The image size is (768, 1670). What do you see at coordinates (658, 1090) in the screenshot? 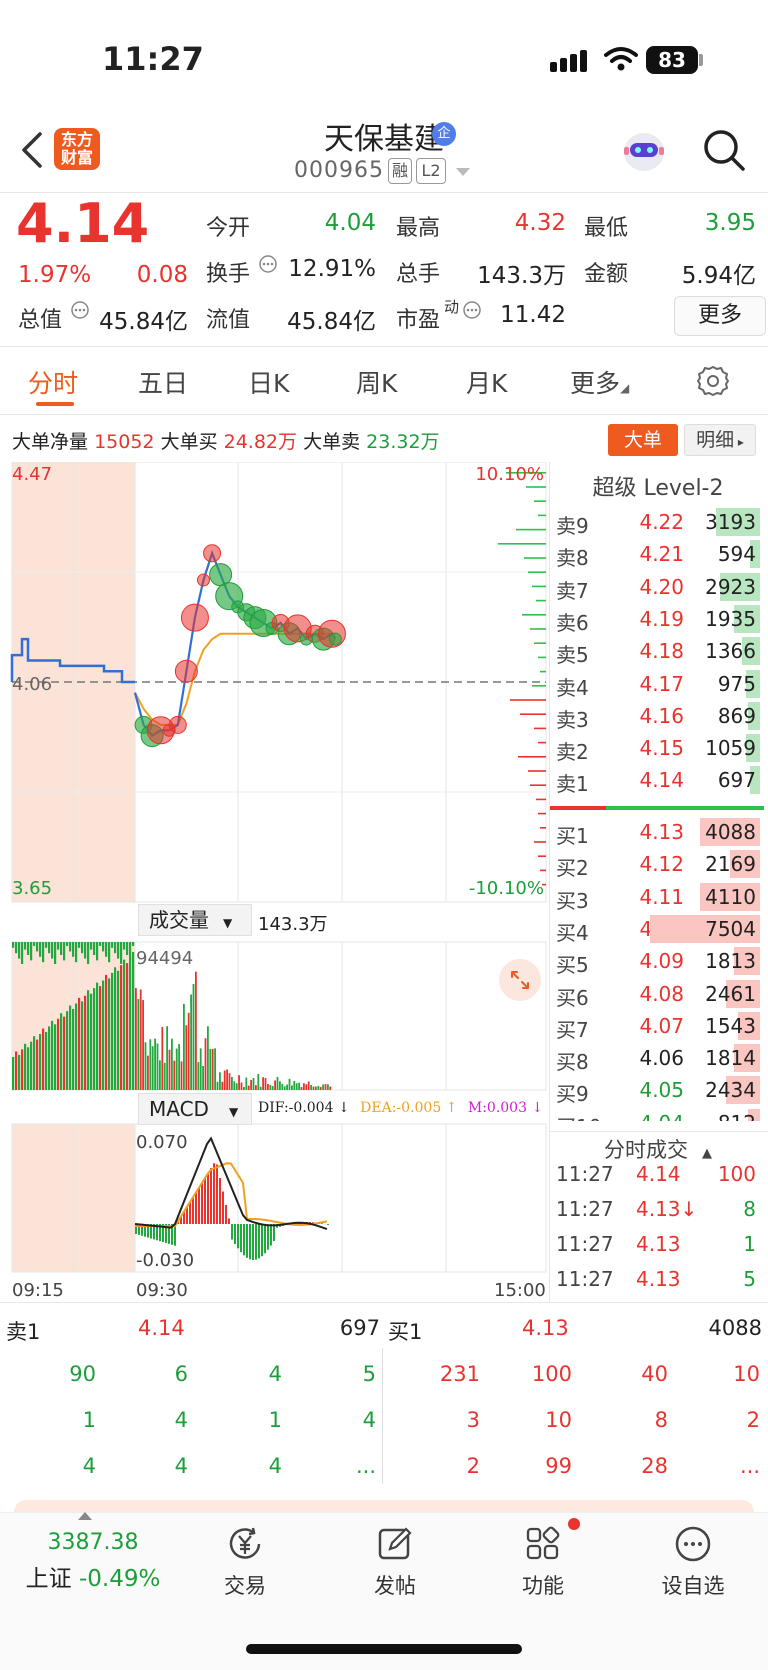
I see `bid-order-row: 买9 4.05 2434` at bounding box center [658, 1090].